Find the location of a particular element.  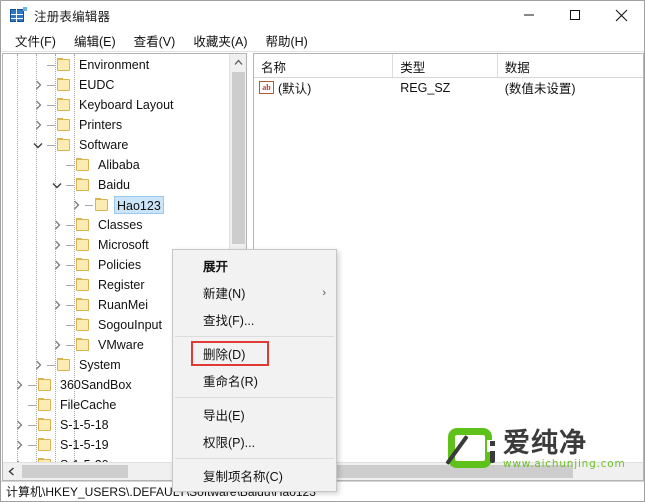

context-menu-separator is located at coordinates (254, 336).